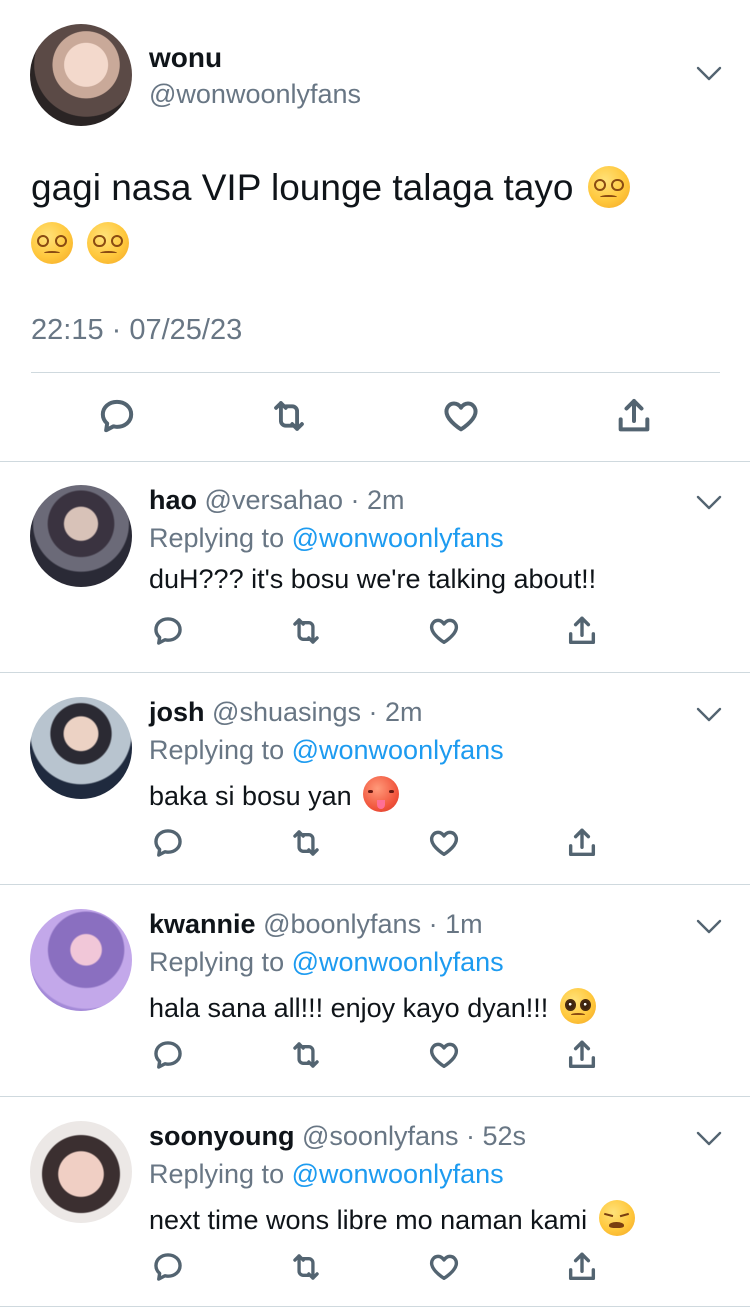  I want to click on author-handle: @versahao, so click(274, 500).